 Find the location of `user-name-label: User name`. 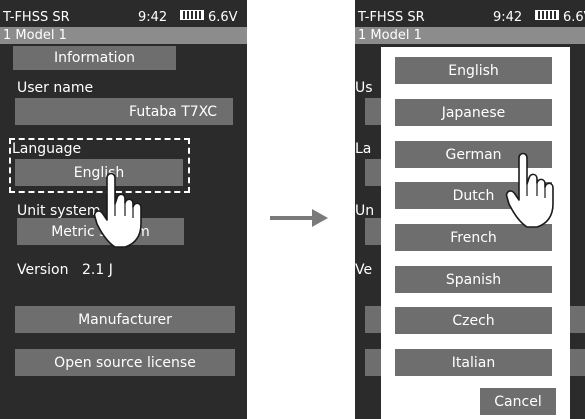

user-name-label: User name is located at coordinates (55, 88).